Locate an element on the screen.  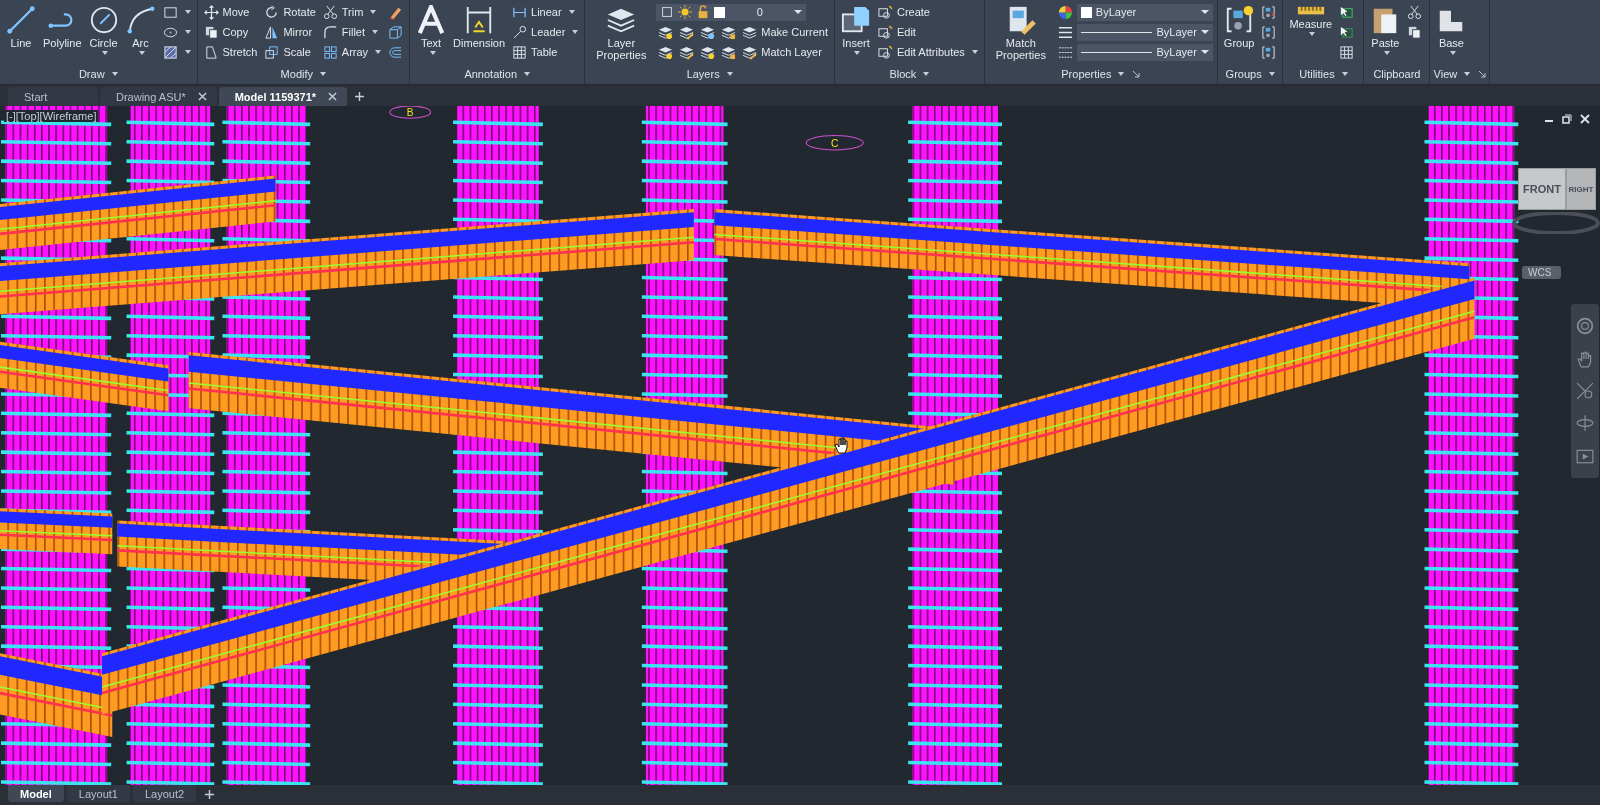
text-icon is located at coordinates (431, 20).